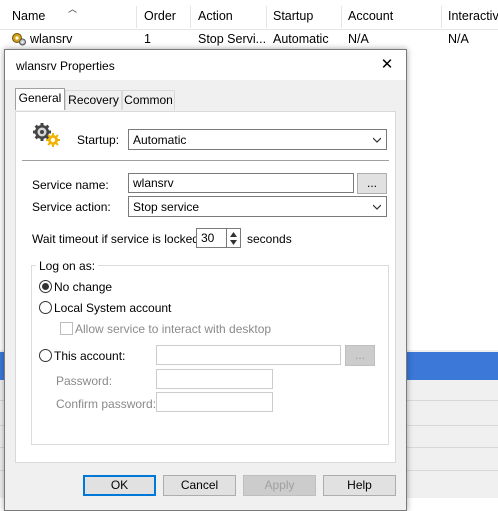  What do you see at coordinates (106, 404) in the screenshot?
I see `confirm-password-label: Confirm password:` at bounding box center [106, 404].